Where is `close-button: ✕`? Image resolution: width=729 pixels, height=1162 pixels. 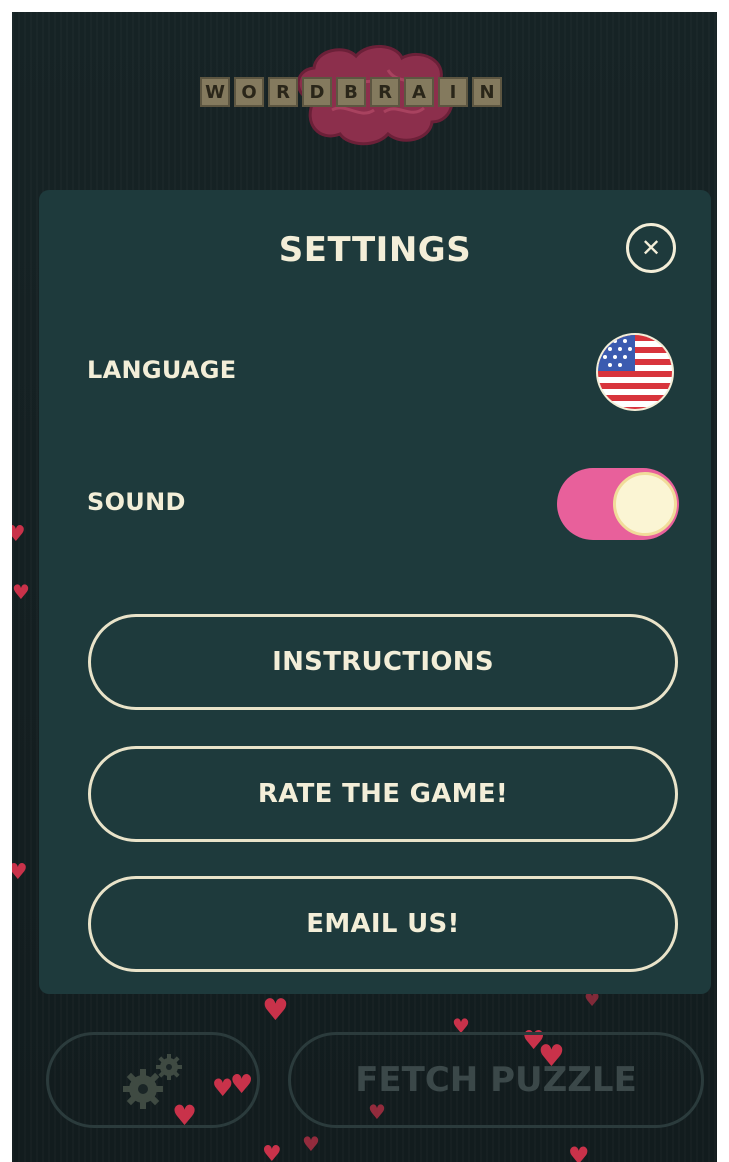
close-button: ✕ is located at coordinates (651, 248).